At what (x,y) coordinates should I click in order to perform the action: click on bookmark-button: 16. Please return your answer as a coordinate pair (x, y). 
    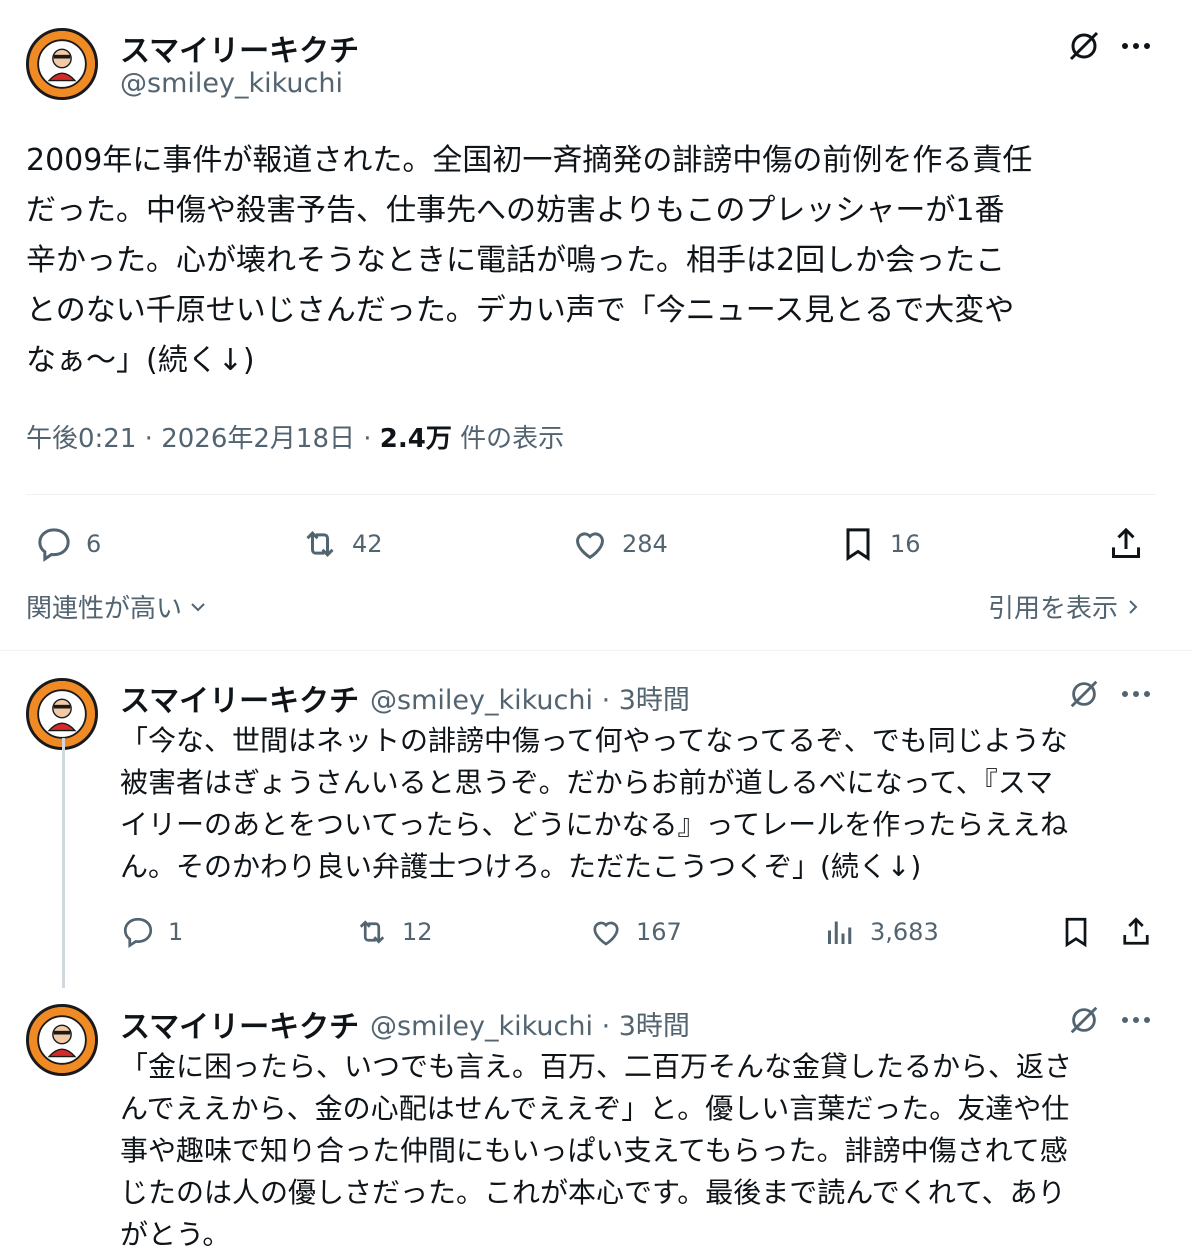
    Looking at the image, I should click on (879, 544).